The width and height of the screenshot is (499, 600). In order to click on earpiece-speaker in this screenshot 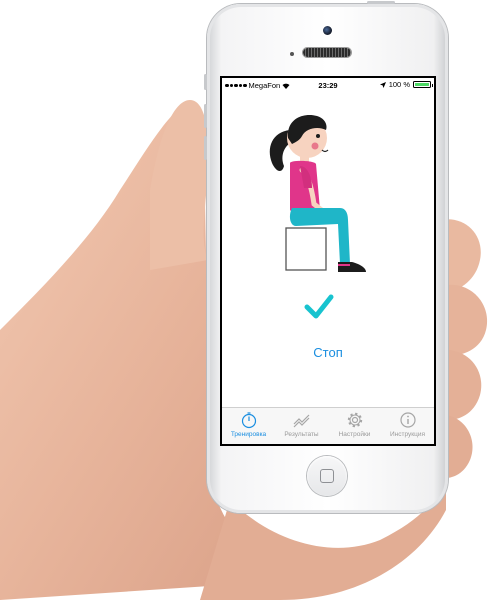, I will do `click(327, 52)`.